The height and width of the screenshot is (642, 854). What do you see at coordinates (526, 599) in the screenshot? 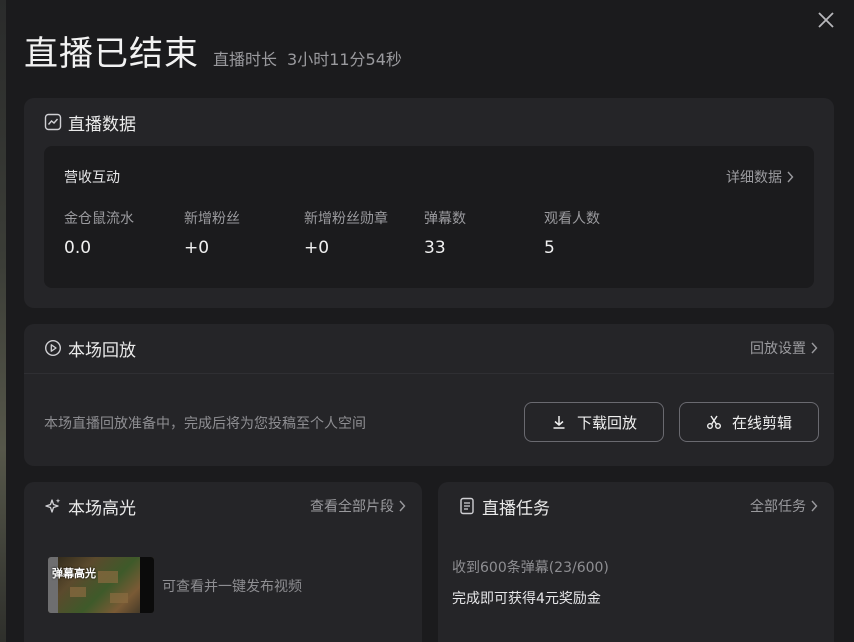
I see `task-reward: 完成即可获得4元奖励金` at bounding box center [526, 599].